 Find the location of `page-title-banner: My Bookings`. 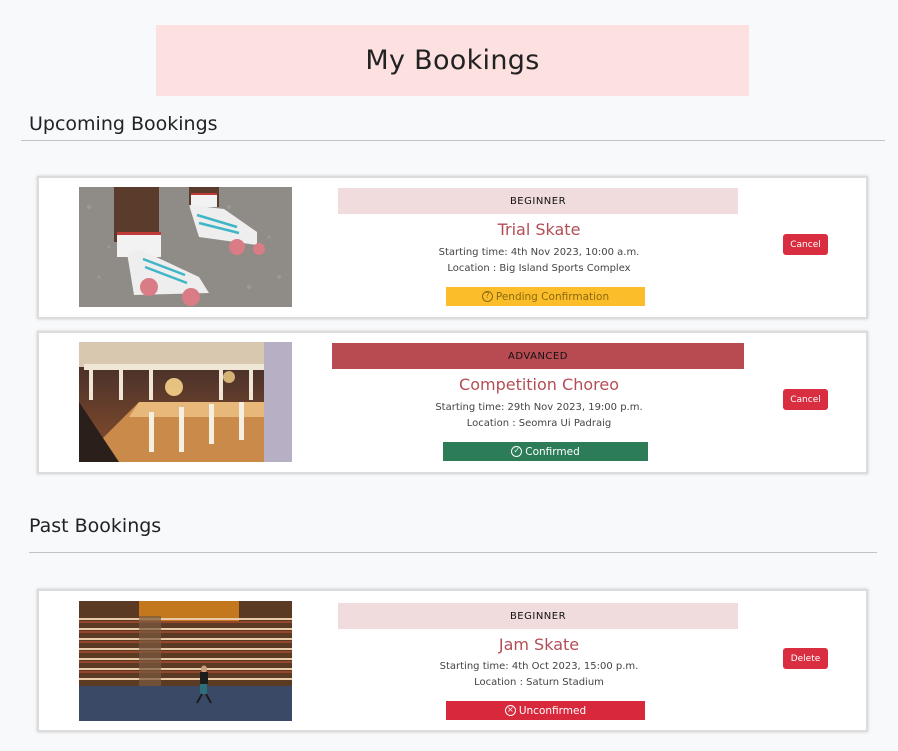

page-title-banner: My Bookings is located at coordinates (452, 60).